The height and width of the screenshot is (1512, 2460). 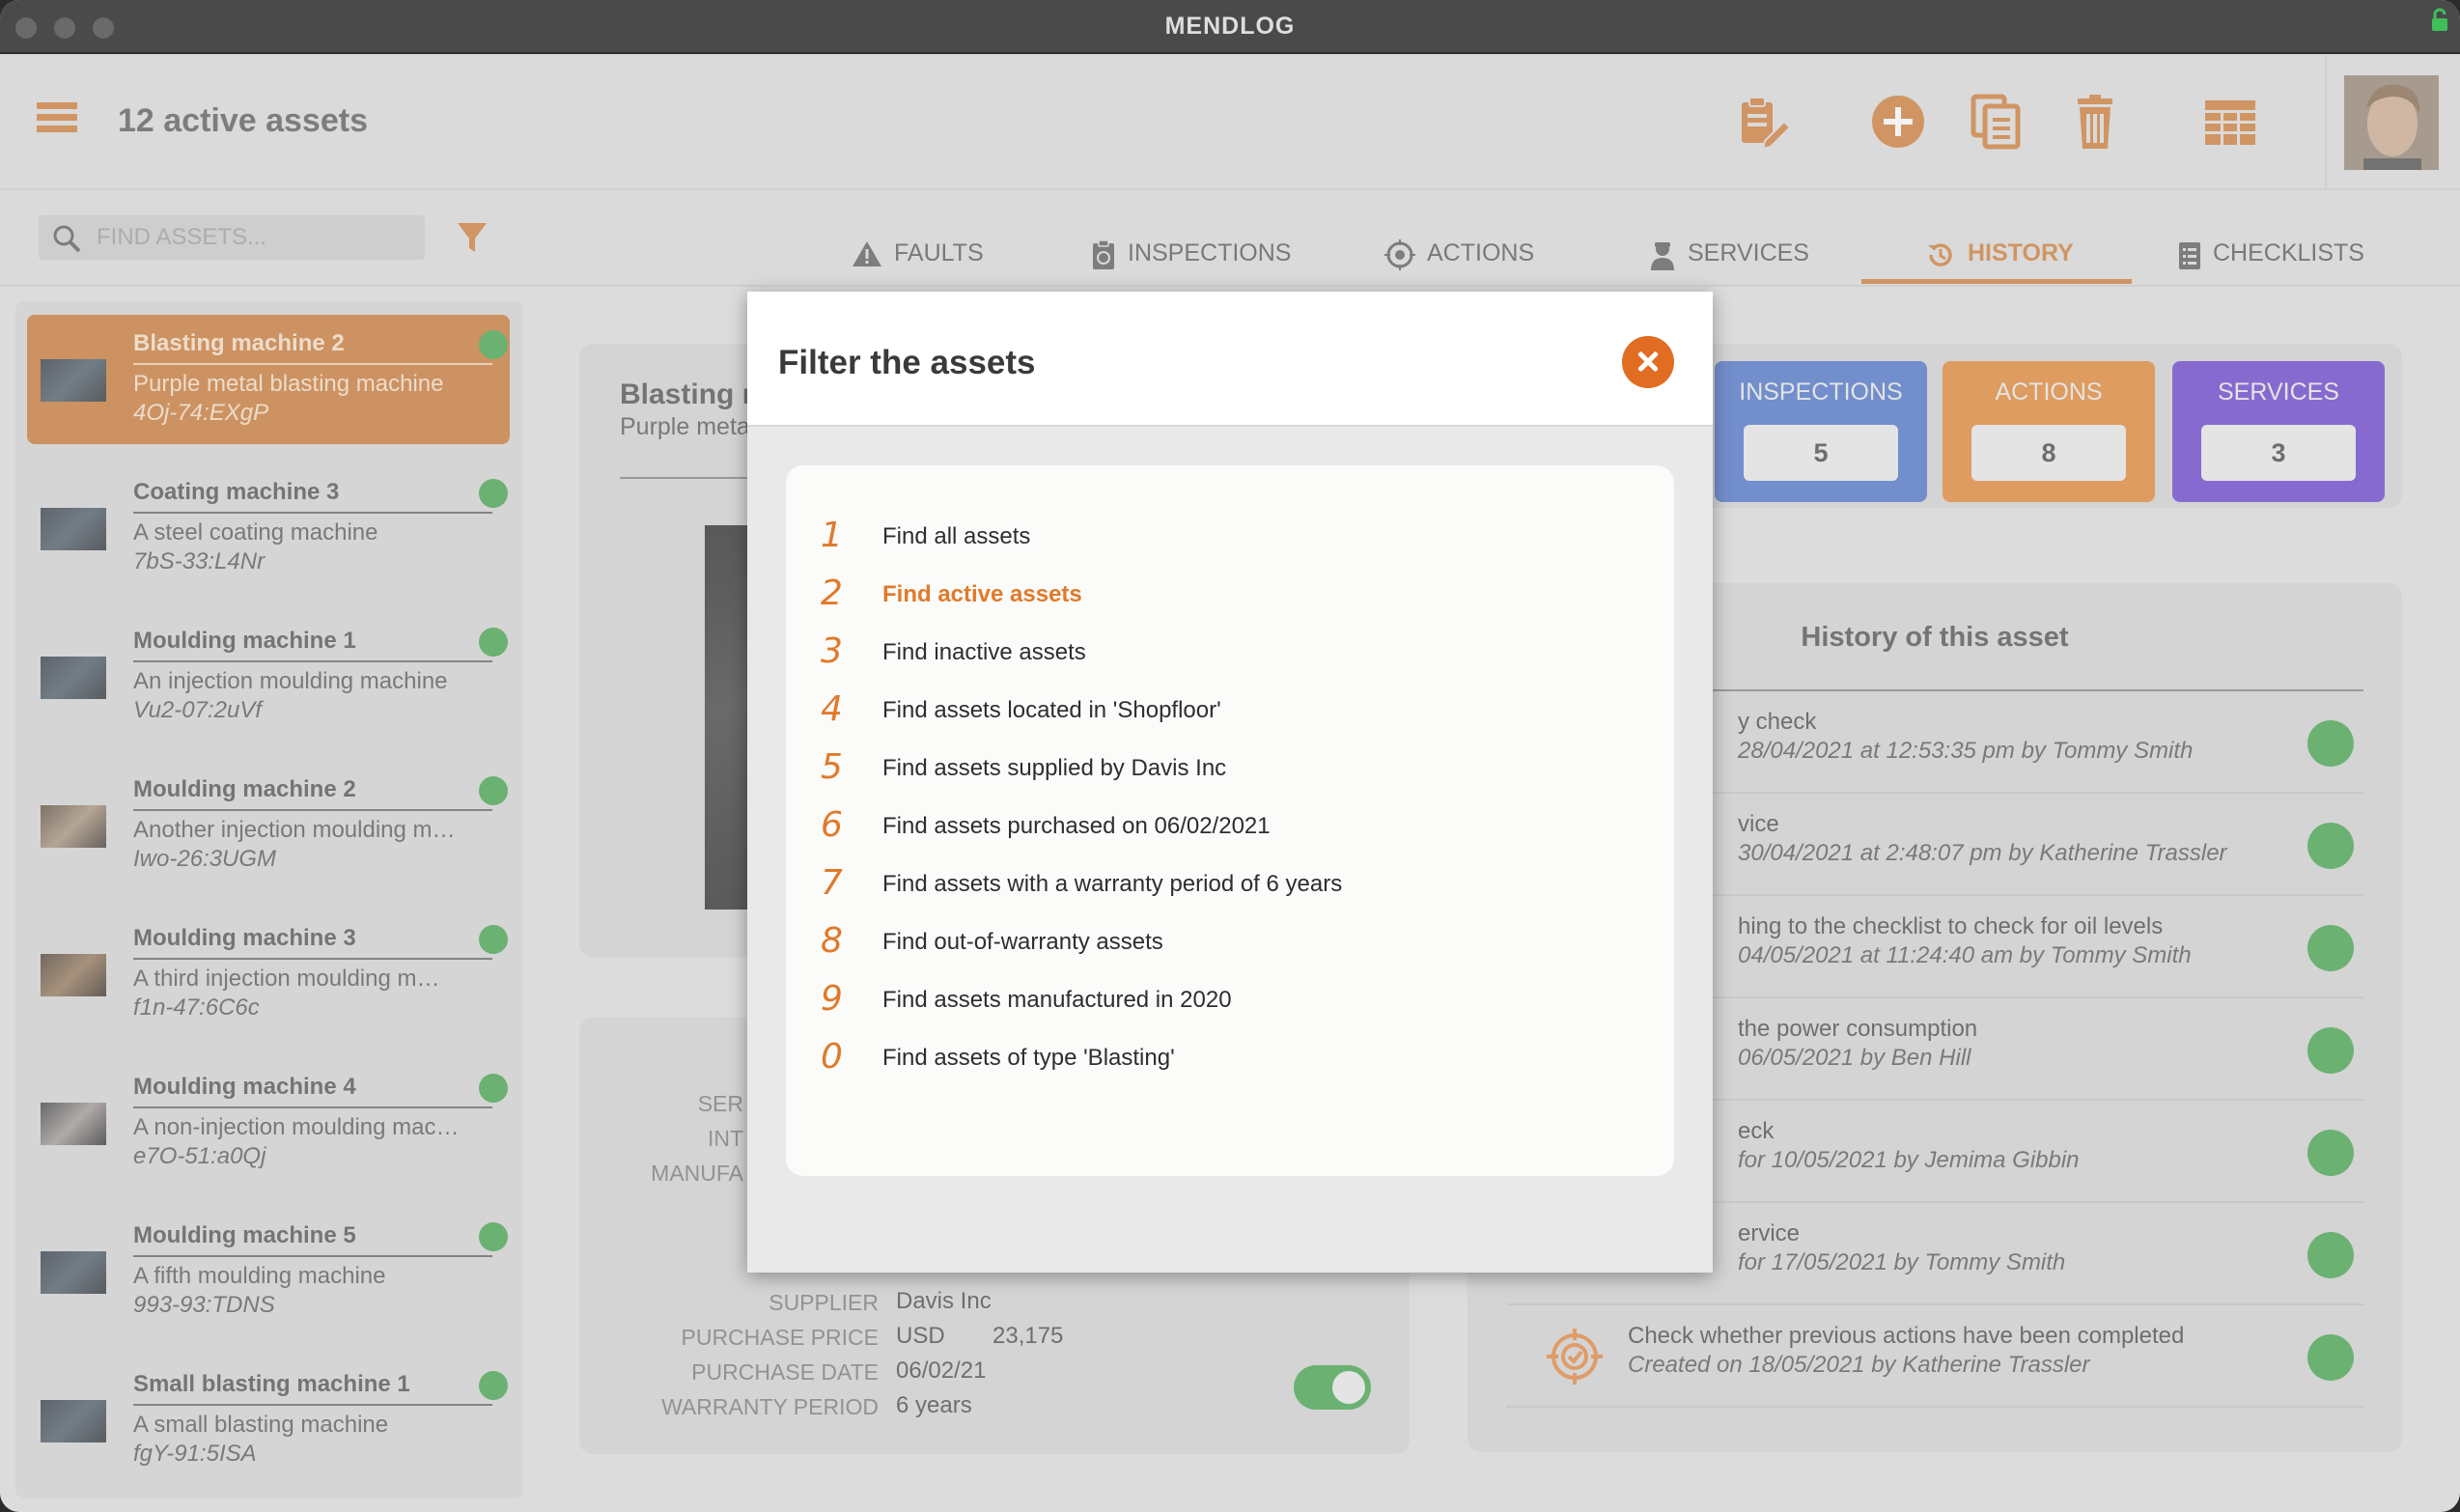 I want to click on option-label: Find assets purchased on 06/02/2021, so click(x=1077, y=826).